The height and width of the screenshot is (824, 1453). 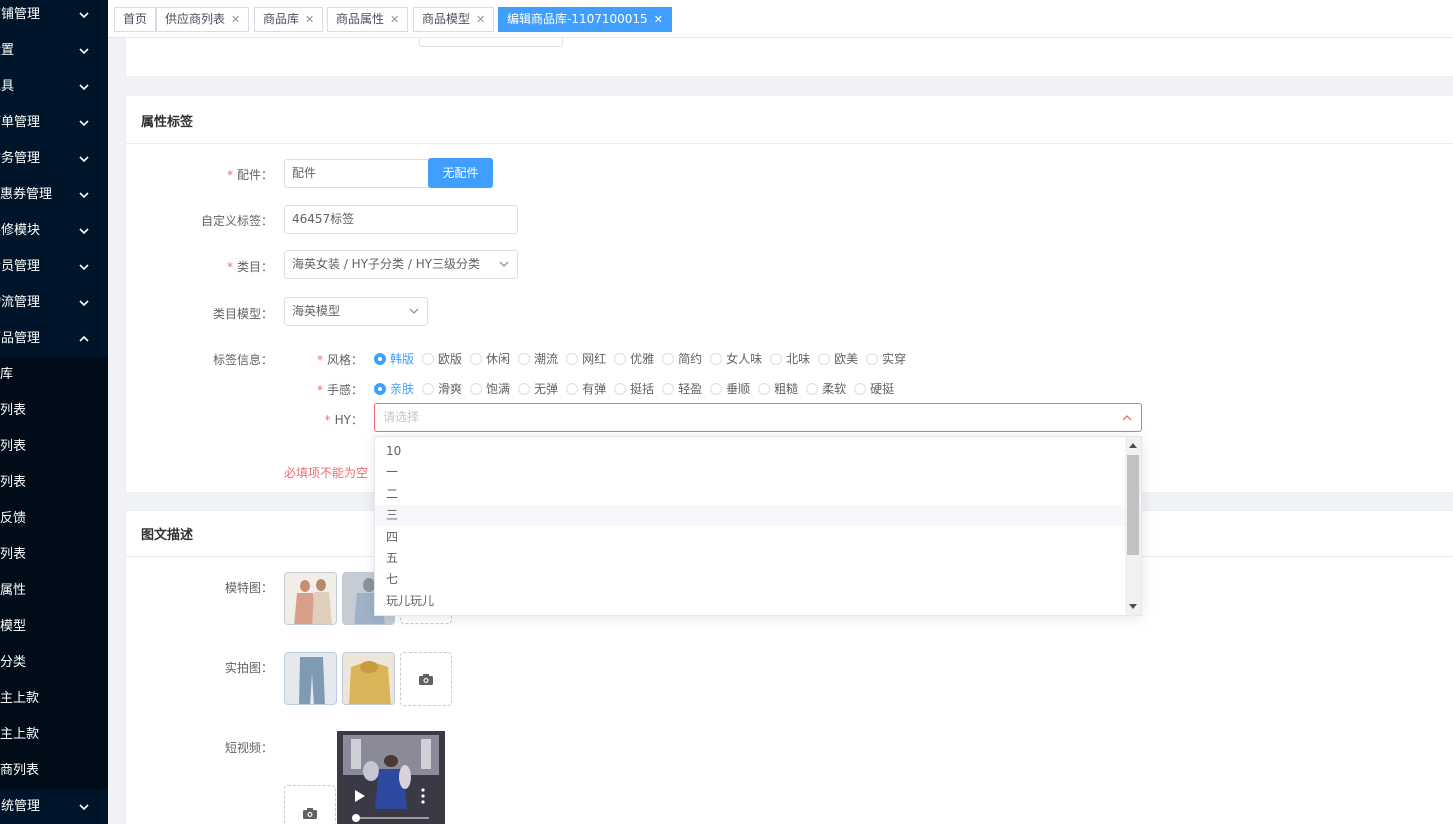 What do you see at coordinates (54, 303) in the screenshot?
I see `sidebar-item: 物流管理` at bounding box center [54, 303].